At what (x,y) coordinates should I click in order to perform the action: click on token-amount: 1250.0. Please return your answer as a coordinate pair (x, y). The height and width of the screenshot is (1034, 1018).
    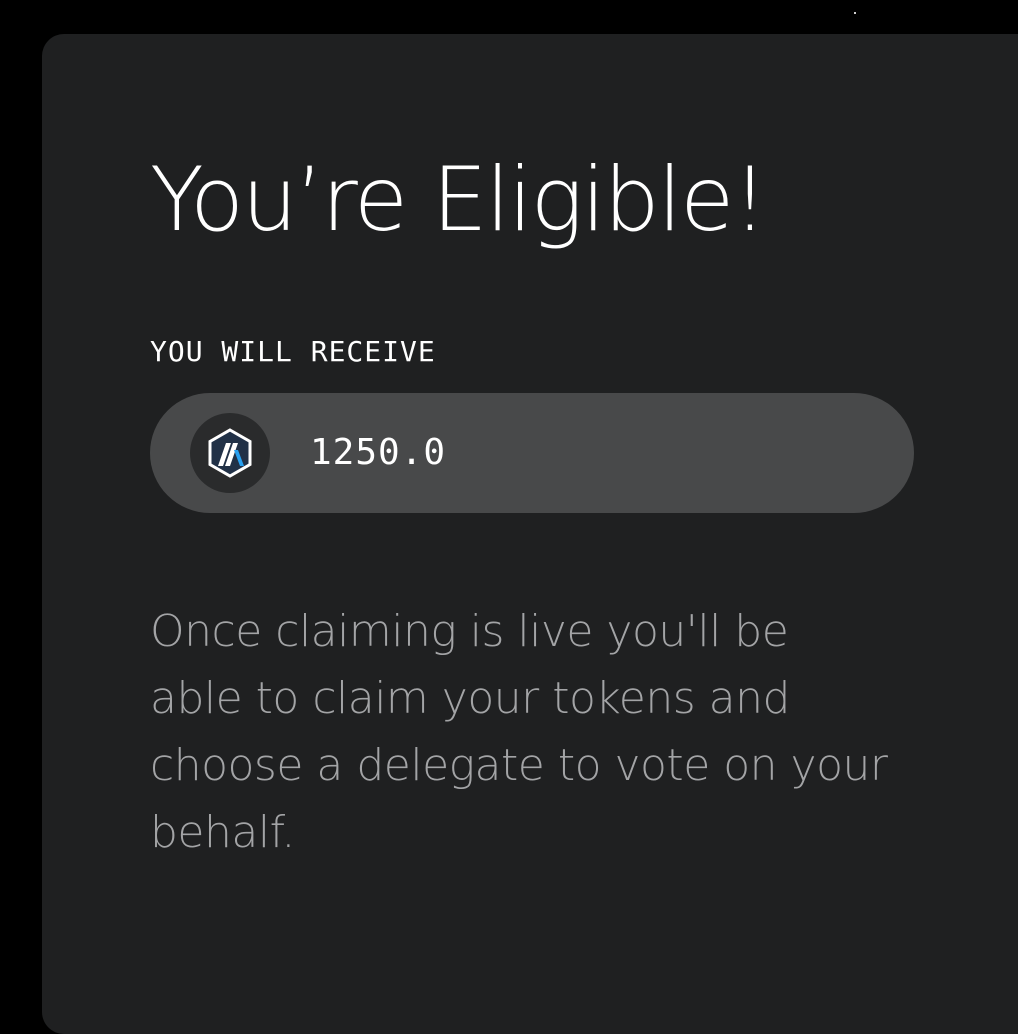
    Looking at the image, I should click on (378, 452).